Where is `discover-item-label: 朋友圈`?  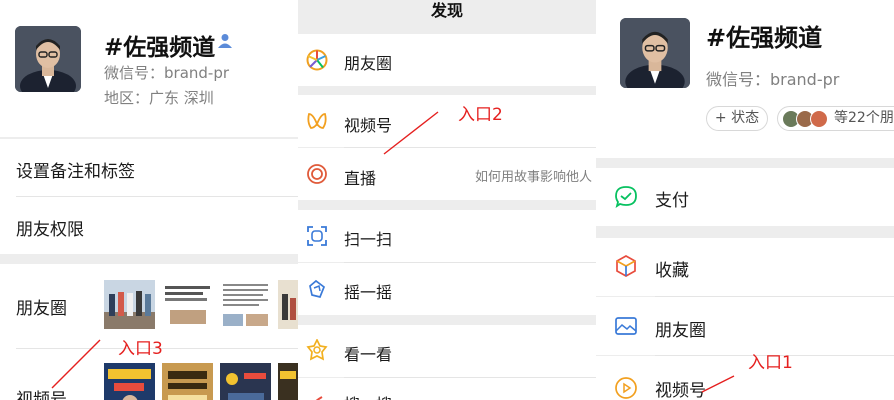
discover-item-label: 朋友圈 is located at coordinates (368, 63).